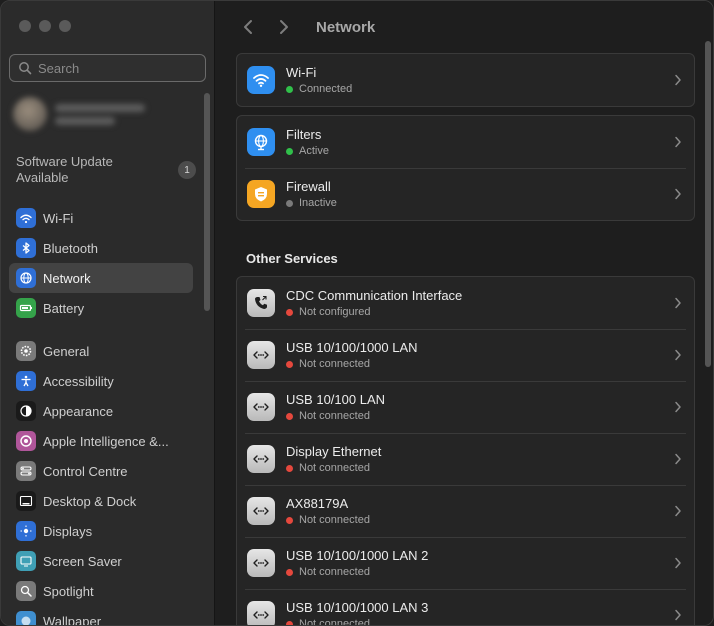 This screenshot has width=714, height=626. What do you see at coordinates (64, 169) in the screenshot?
I see `software-update-label: Software Update Available` at bounding box center [64, 169].